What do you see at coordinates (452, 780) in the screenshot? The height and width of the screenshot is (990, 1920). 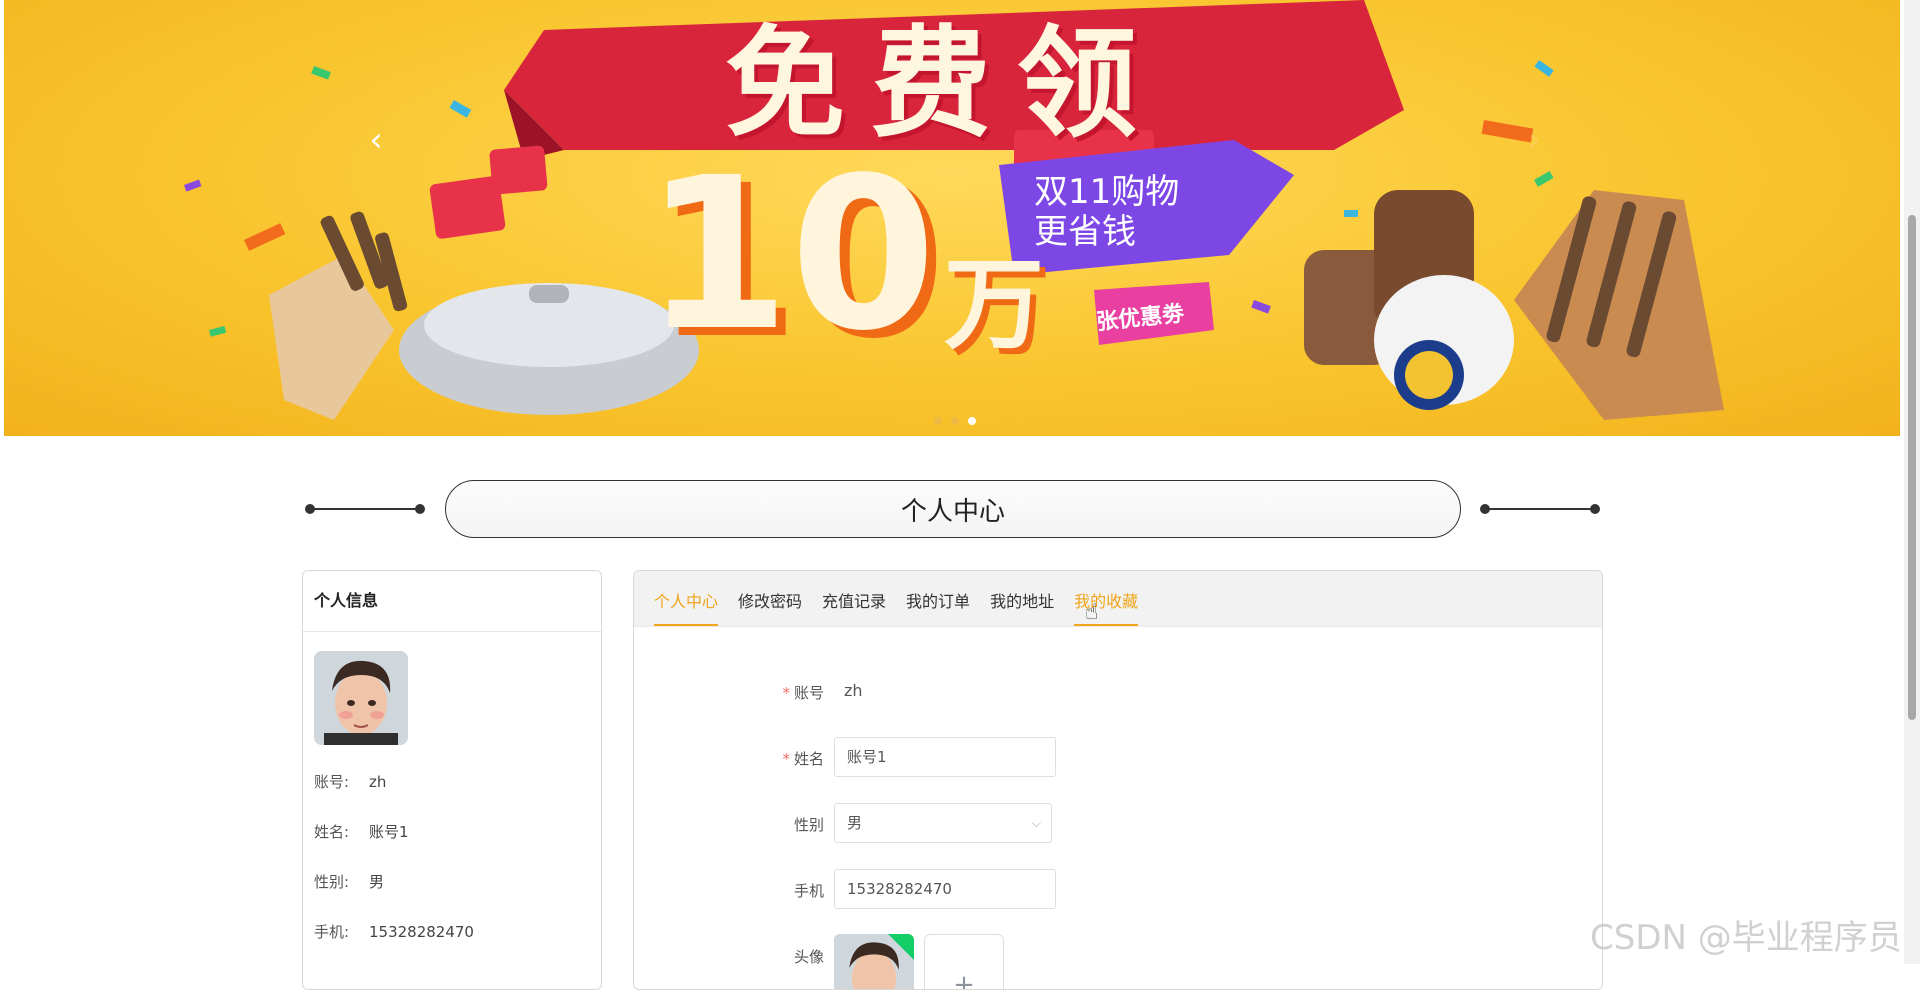 I see `profile-info-card: 个人信息 账号: zh 姓名: 账号1 性别: 男 手机: 15328282470` at bounding box center [452, 780].